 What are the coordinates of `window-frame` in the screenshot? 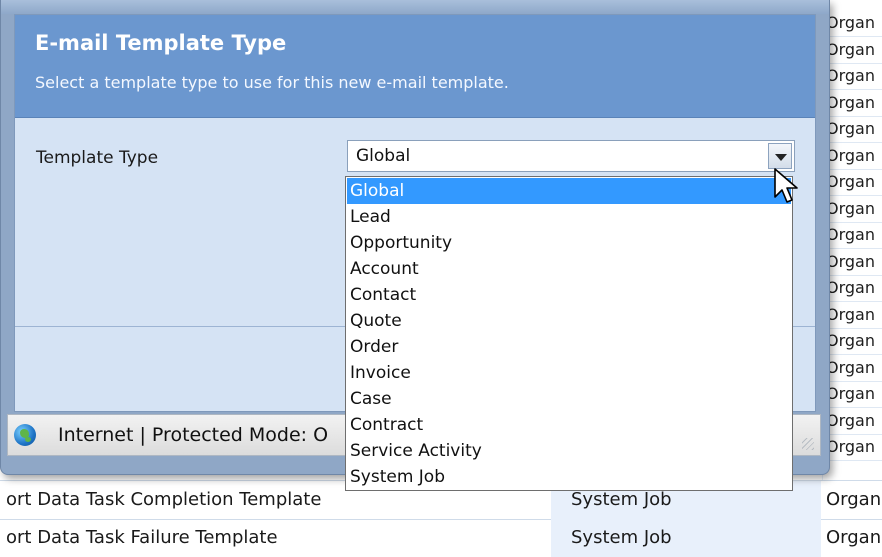 It's located at (415, 7).